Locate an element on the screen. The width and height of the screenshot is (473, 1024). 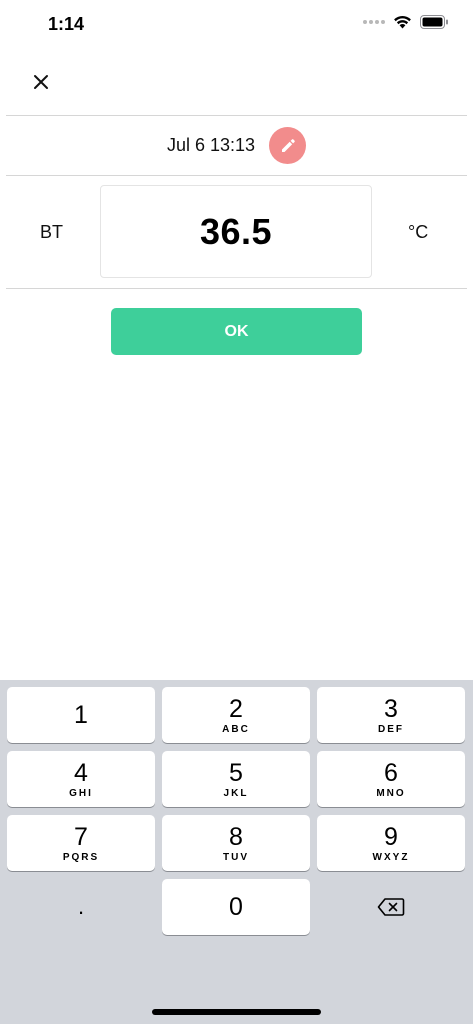
key-2: 2 ABC is located at coordinates (236, 715).